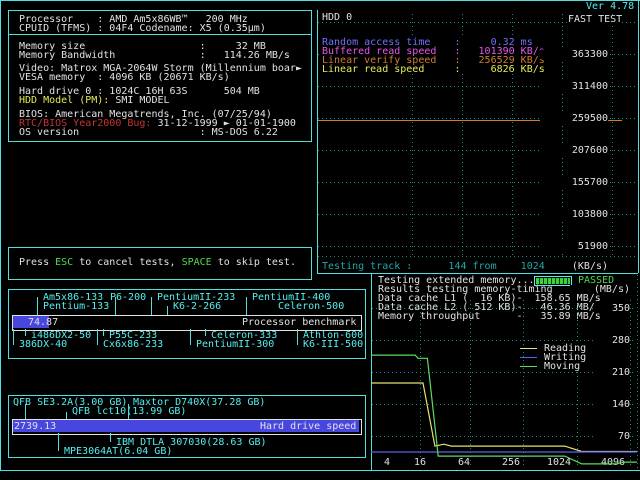 This screenshot has width=640, height=480. I want to click on hdd-title: HDD 0, so click(337, 17).